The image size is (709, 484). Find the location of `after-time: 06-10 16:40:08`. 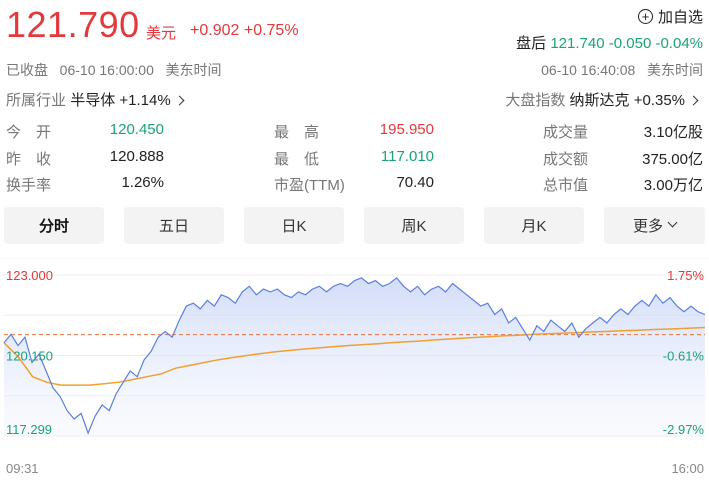

after-time: 06-10 16:40:08 is located at coordinates (588, 70).